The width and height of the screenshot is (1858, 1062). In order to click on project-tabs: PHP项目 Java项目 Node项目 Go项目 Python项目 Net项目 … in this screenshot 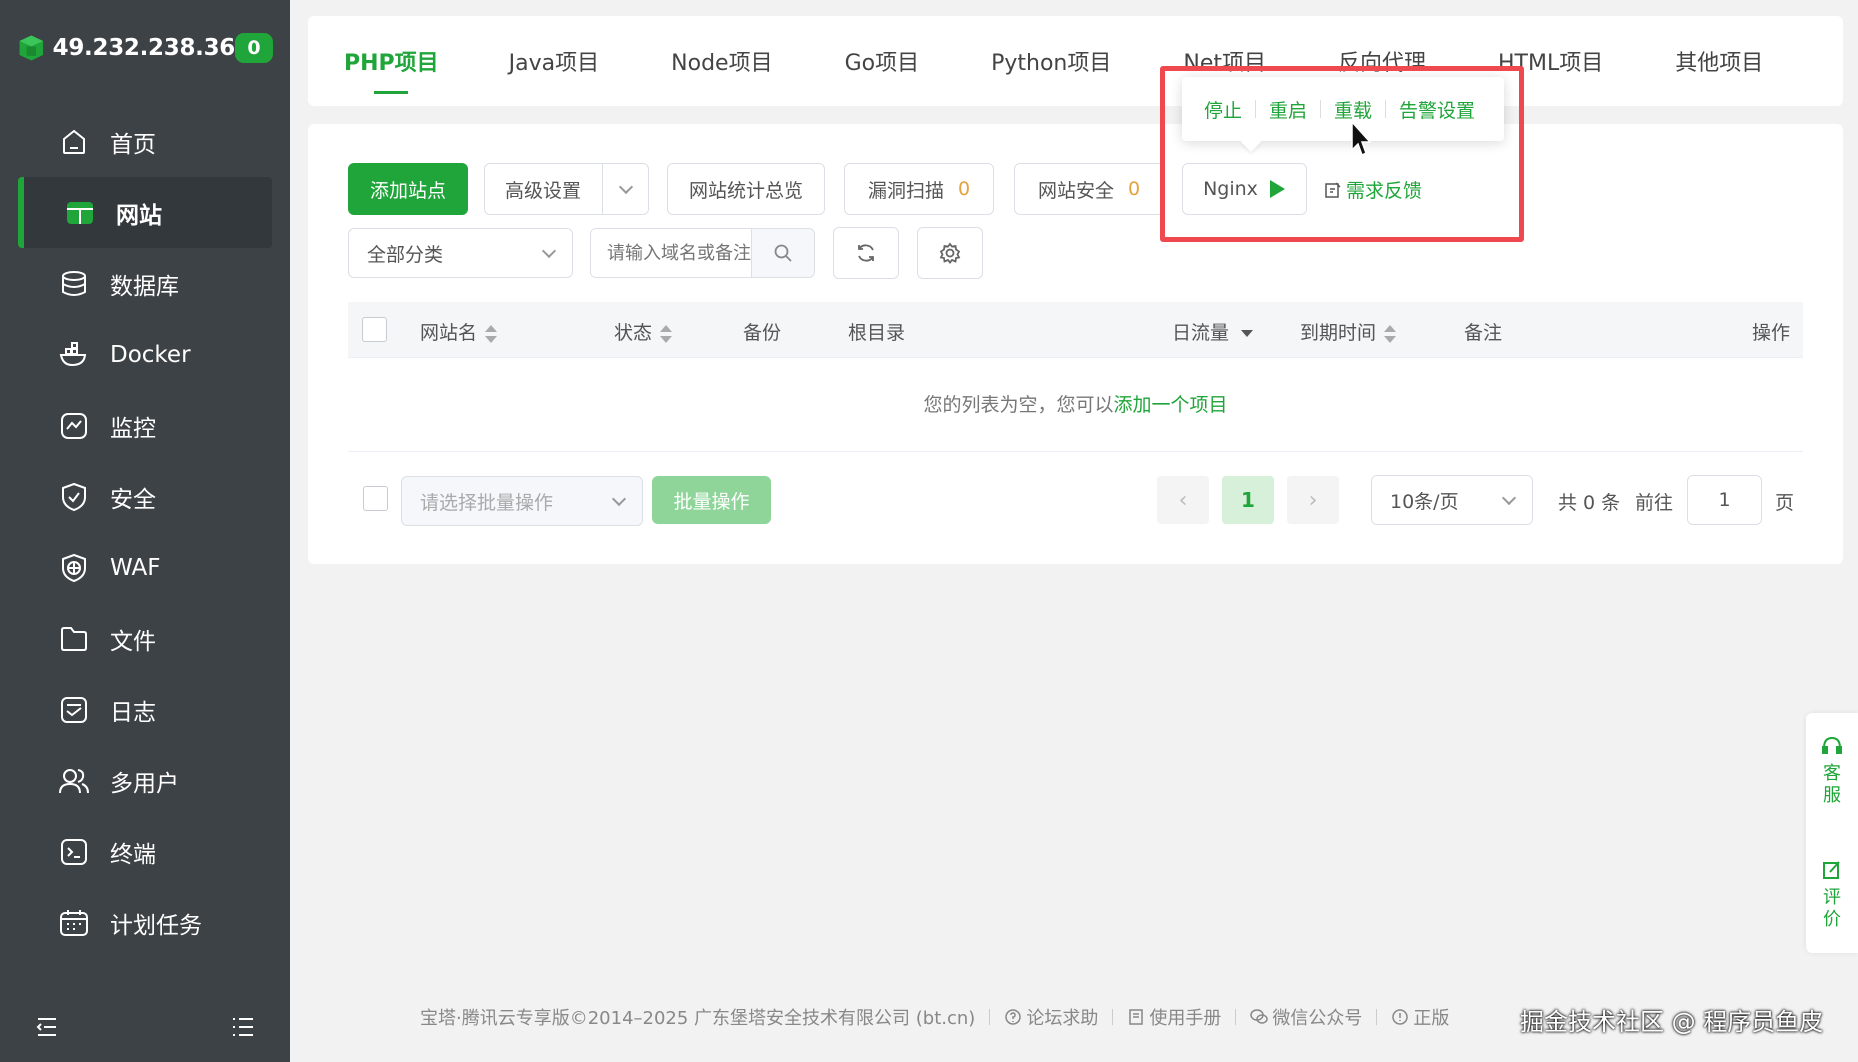, I will do `click(1075, 61)`.